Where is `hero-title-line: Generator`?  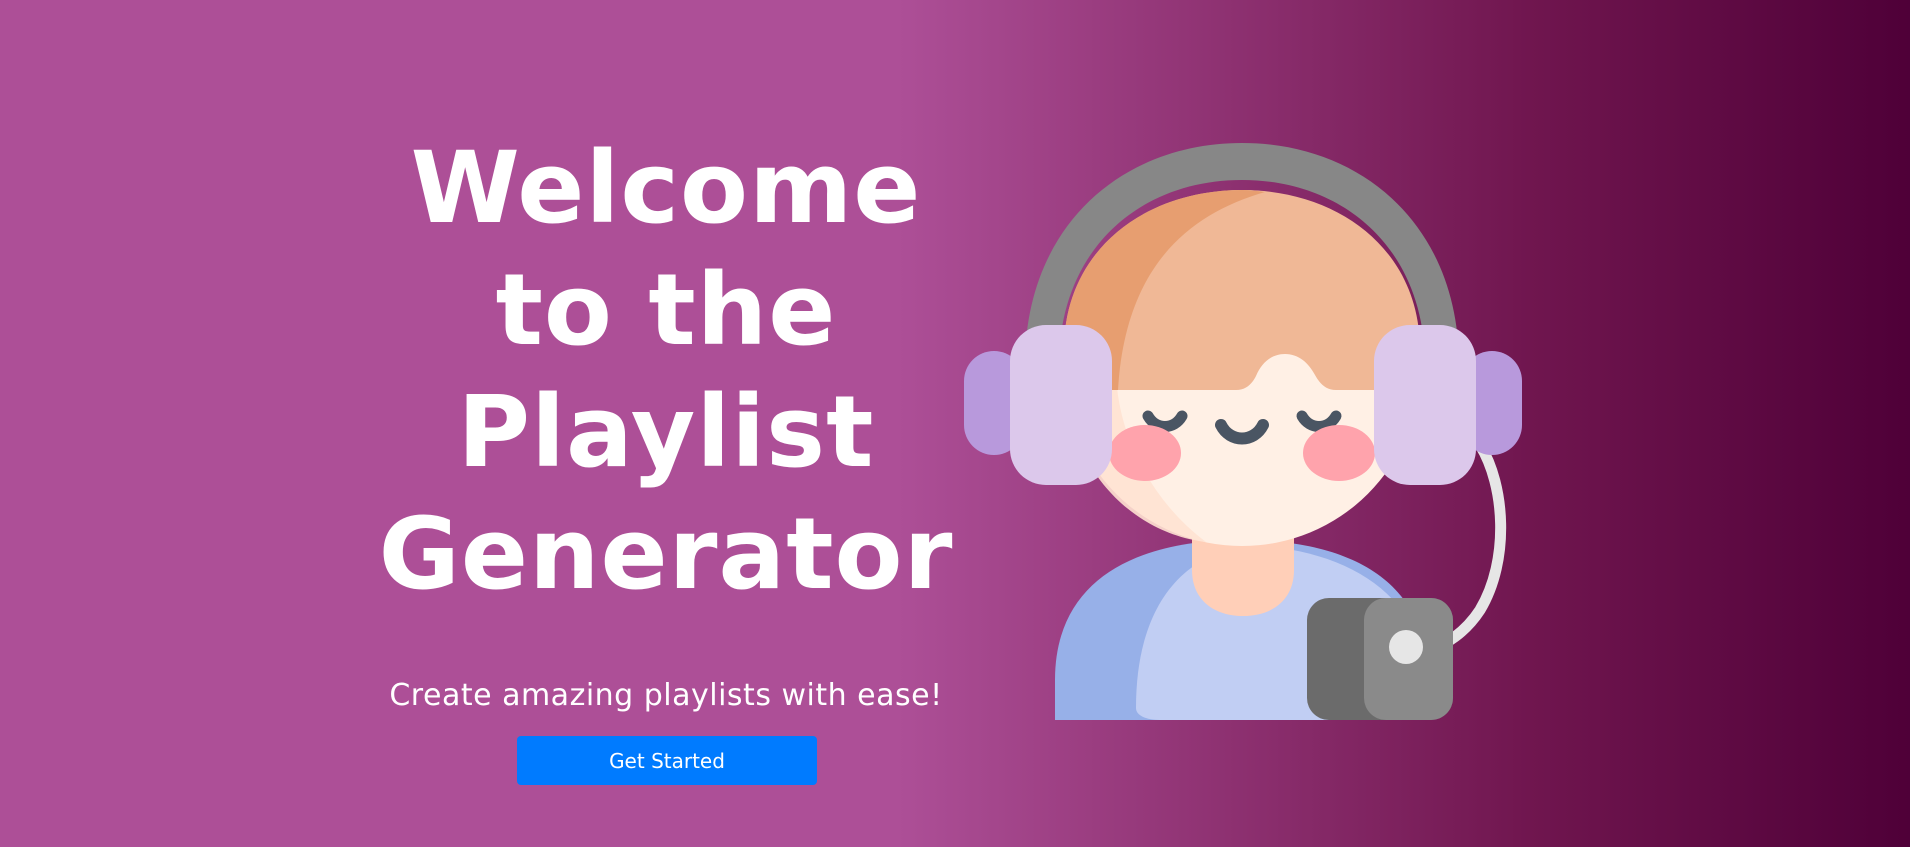 hero-title-line: Generator is located at coordinates (666, 554).